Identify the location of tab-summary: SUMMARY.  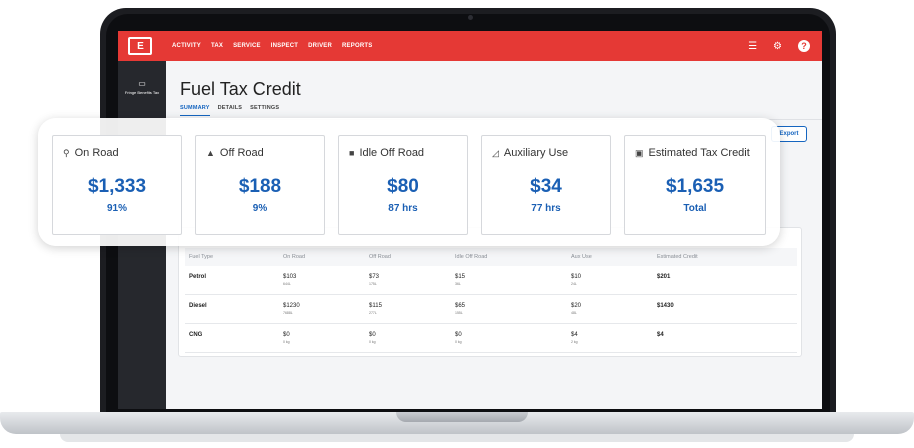
(195, 110).